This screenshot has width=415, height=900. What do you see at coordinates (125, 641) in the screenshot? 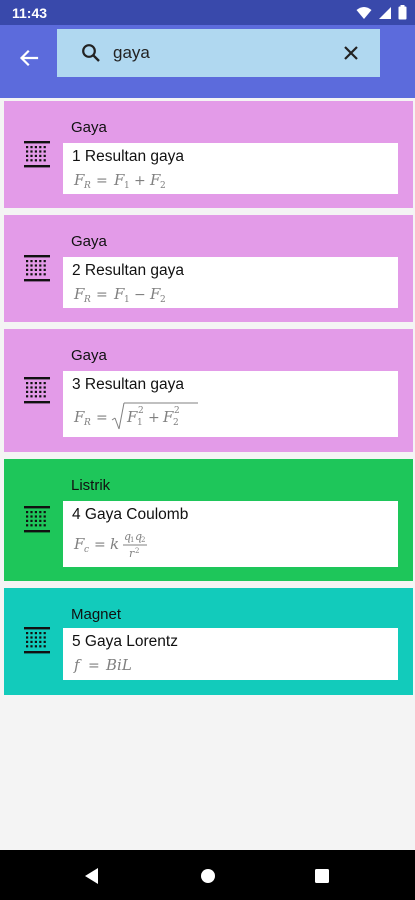
I see `item-title: 5 Gaya Lorentz` at bounding box center [125, 641].